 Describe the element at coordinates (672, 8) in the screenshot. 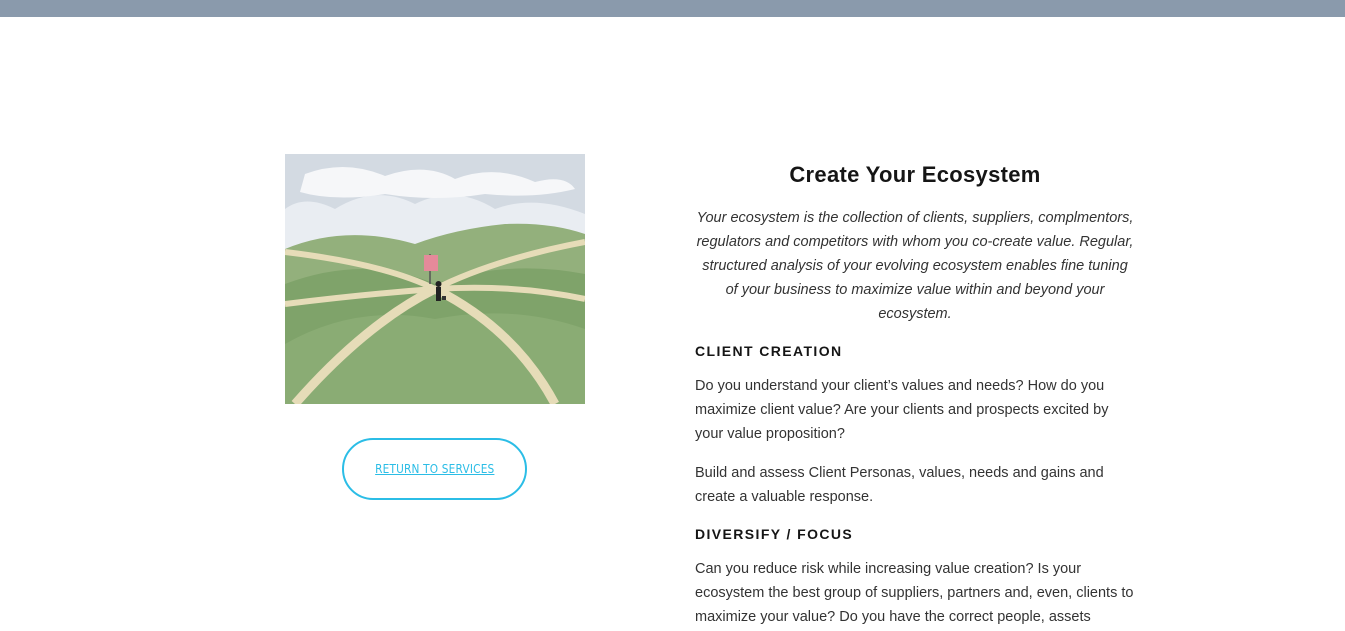

I see `top-bar` at that location.